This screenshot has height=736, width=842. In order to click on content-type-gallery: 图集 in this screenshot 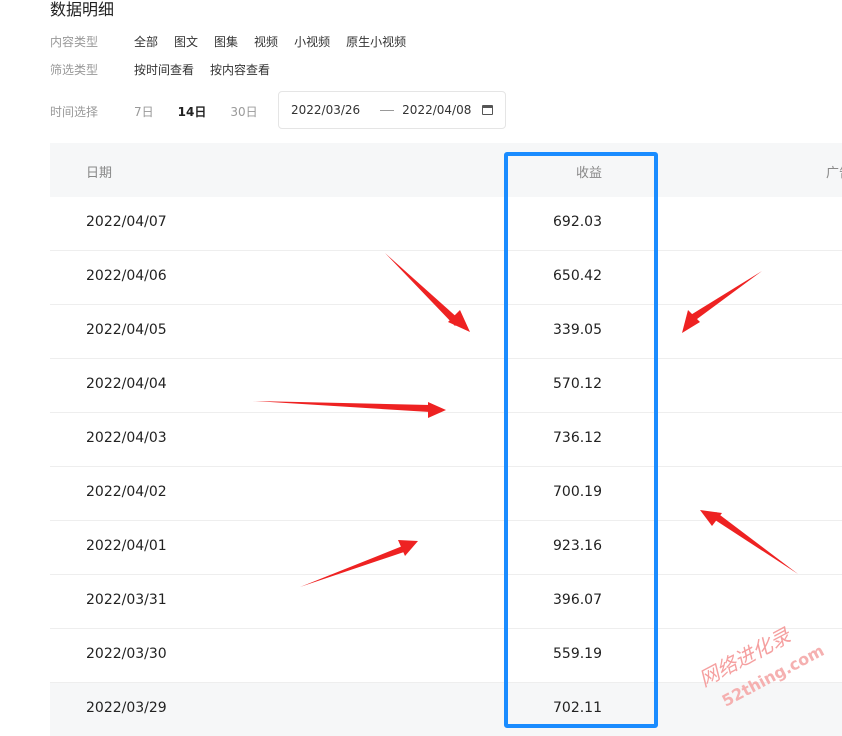, I will do `click(226, 41)`.